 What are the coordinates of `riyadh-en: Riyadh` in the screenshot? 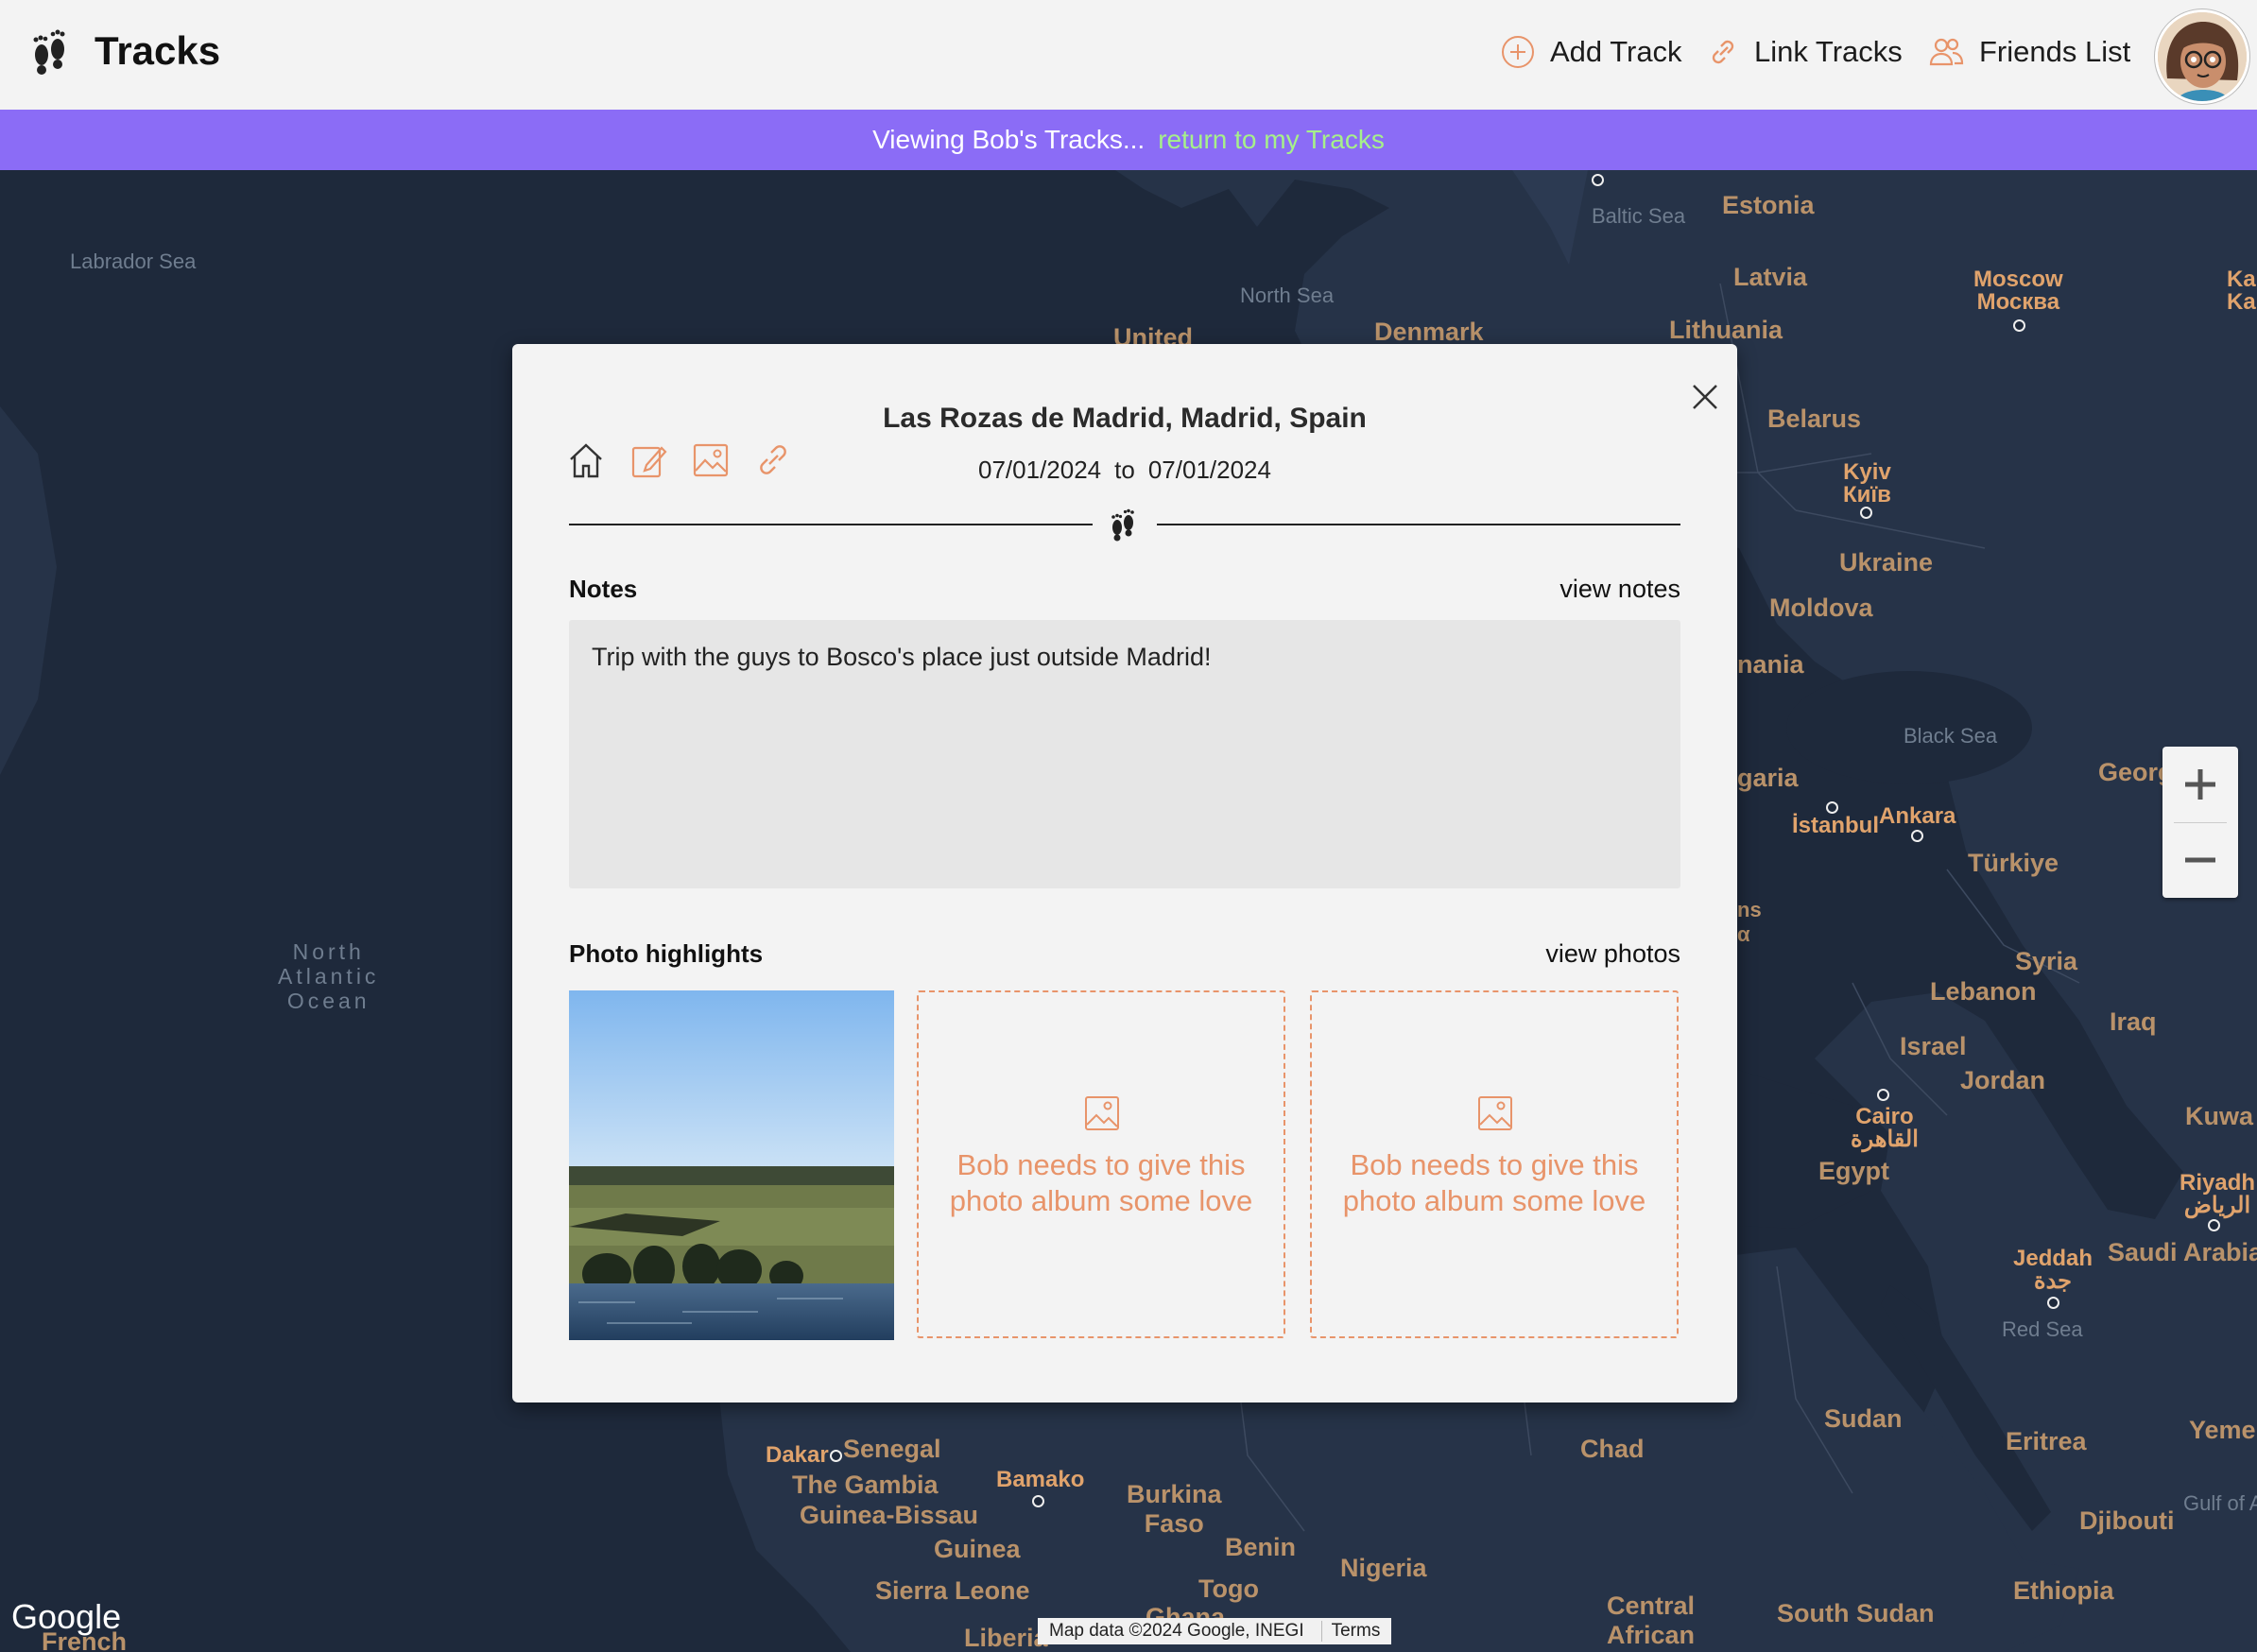 It's located at (2217, 1183).